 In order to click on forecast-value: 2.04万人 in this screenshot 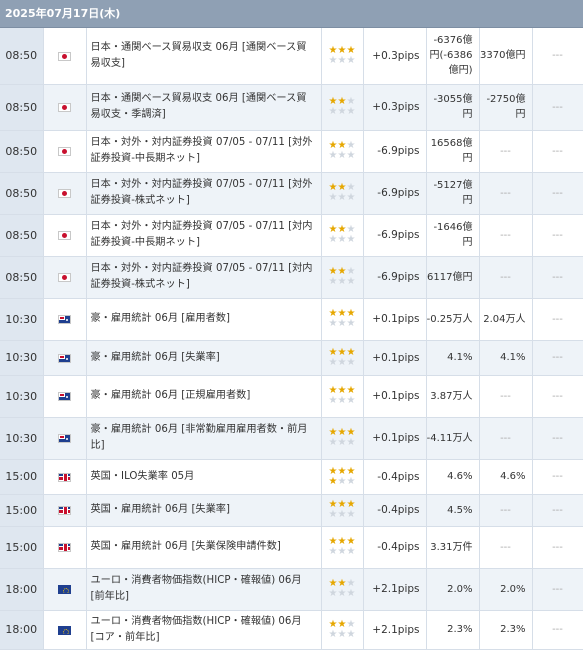, I will do `click(506, 319)`.